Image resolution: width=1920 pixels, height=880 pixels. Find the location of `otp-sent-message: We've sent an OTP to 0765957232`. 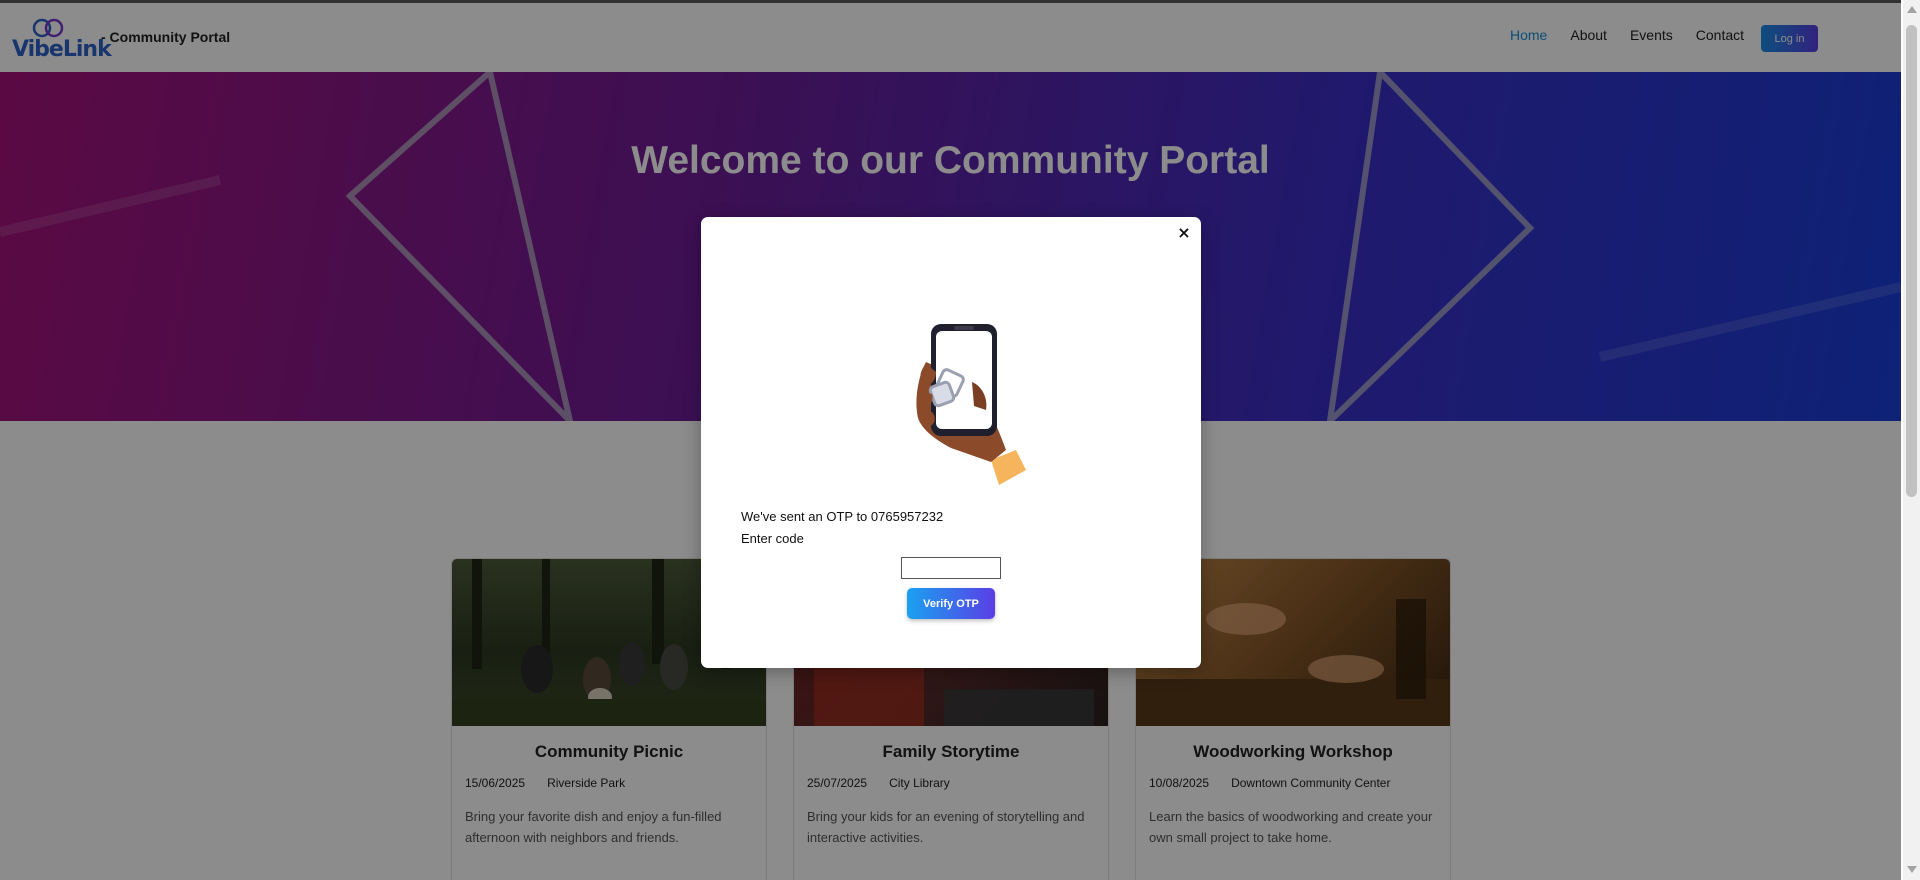

otp-sent-message: We've sent an OTP to 0765957232 is located at coordinates (842, 516).